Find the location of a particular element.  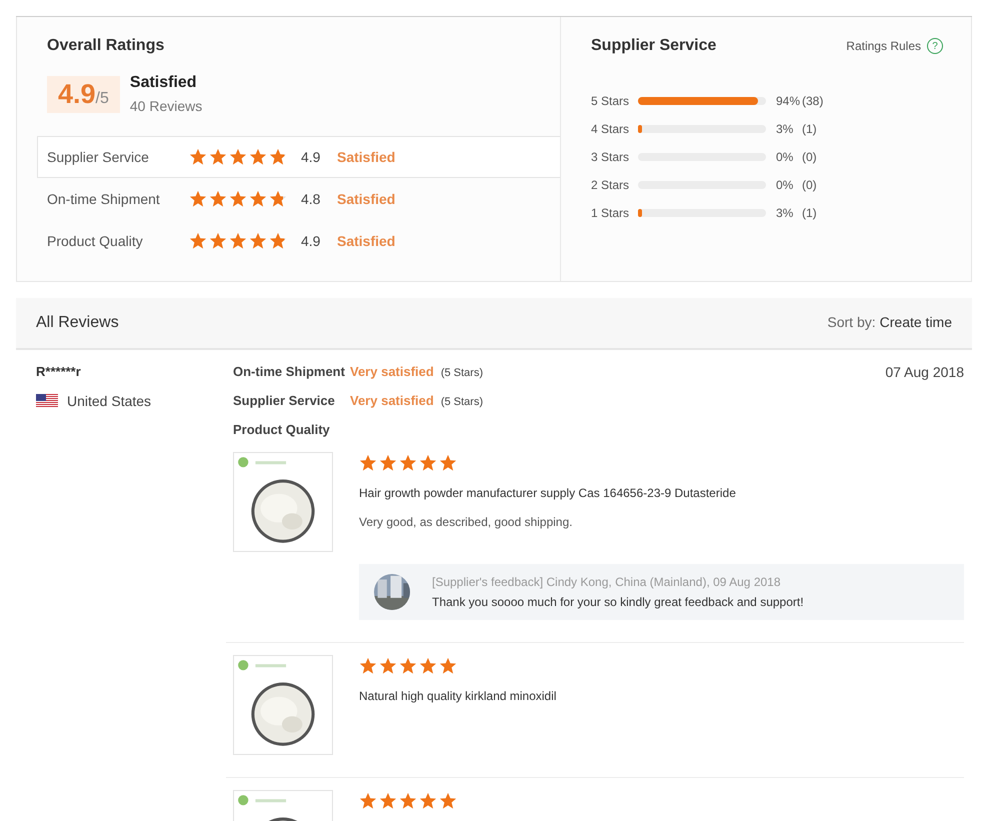

category-label: On-time Shipment is located at coordinates (104, 199).